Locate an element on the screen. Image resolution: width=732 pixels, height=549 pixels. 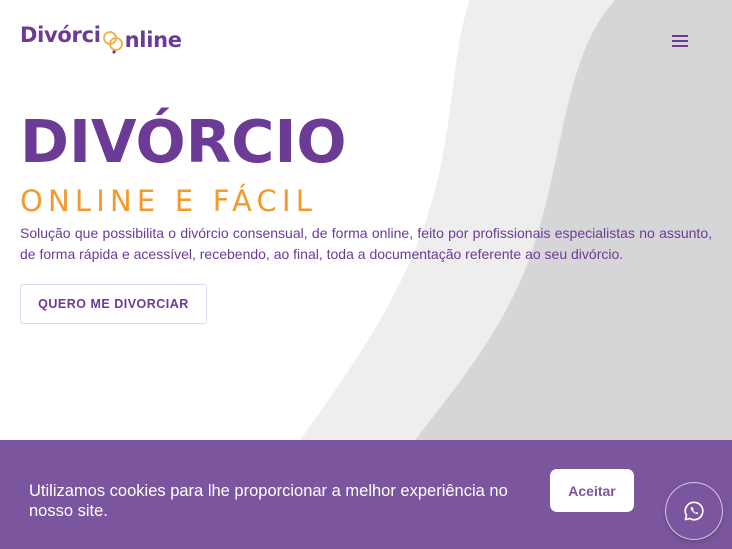
whatsapp-icon is located at coordinates (694, 511).